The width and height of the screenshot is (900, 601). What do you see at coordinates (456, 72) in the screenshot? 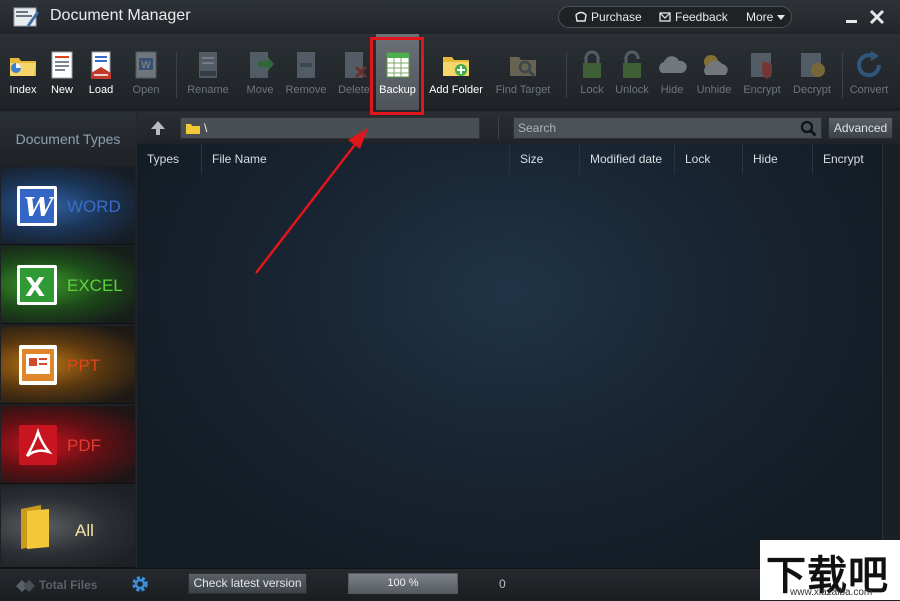
I see `add-folder-button: Add Folder` at bounding box center [456, 72].